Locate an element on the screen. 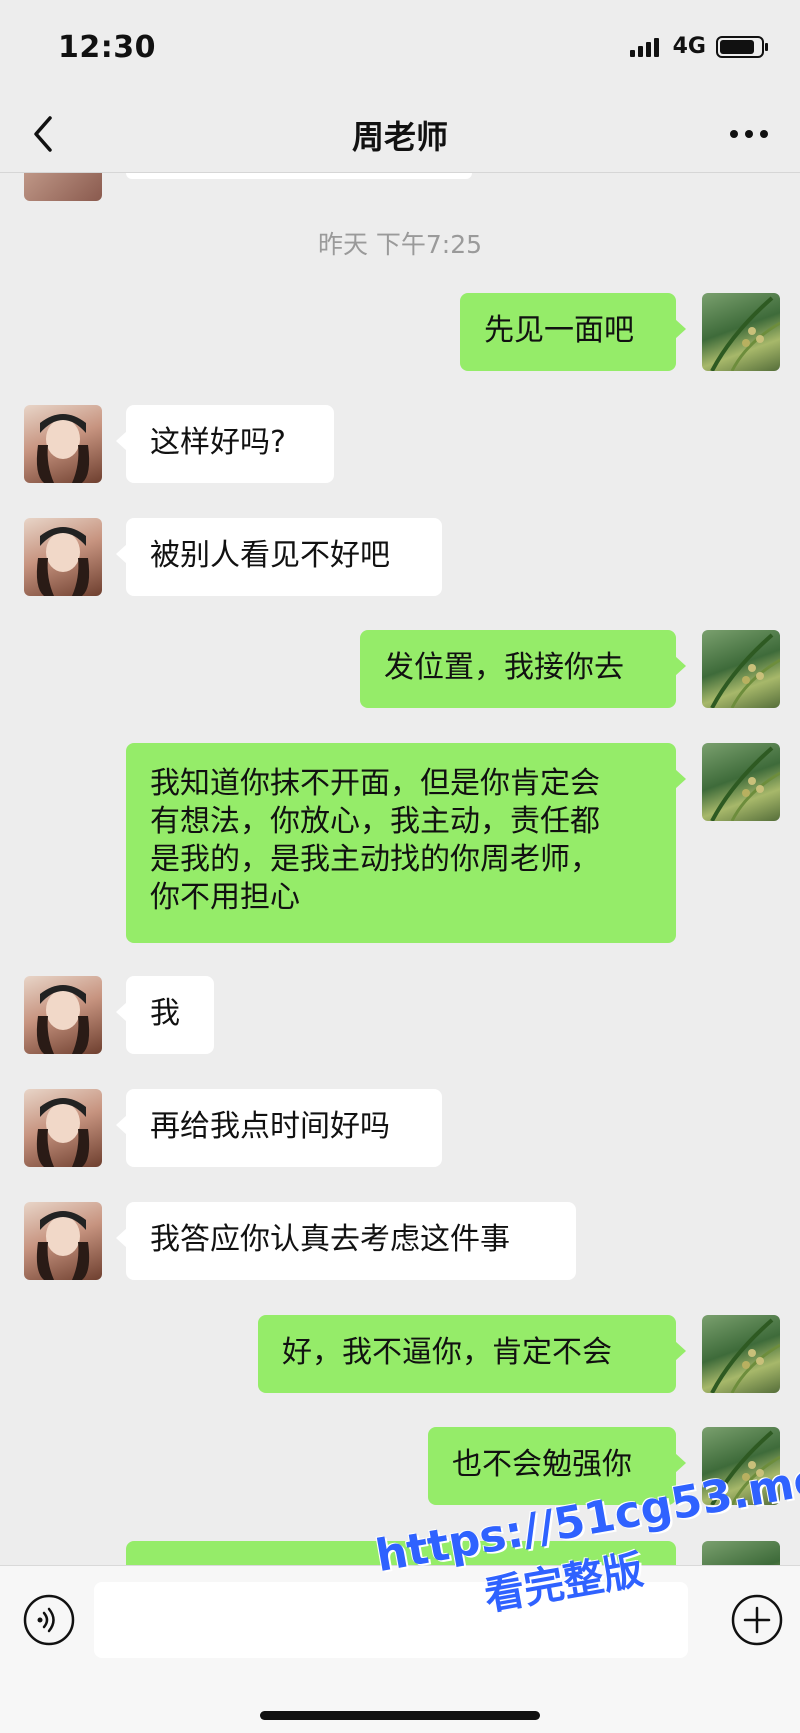 This screenshot has height=1733, width=800. message-bubble: 被别人看见不好吧 is located at coordinates (279, 557).